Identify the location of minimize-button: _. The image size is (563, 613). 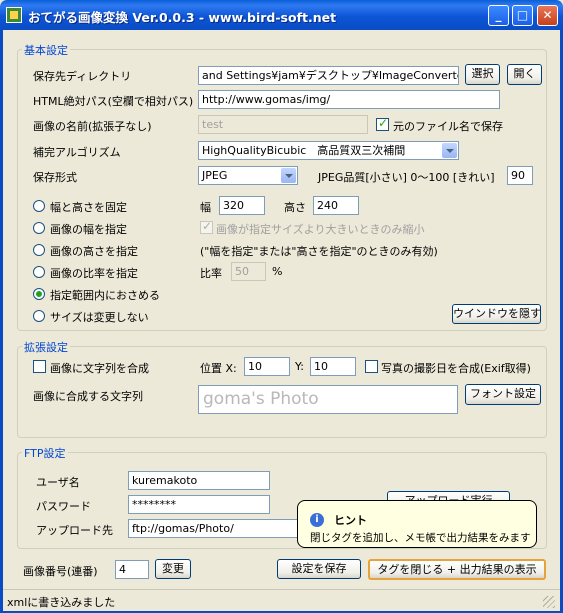
(498, 15).